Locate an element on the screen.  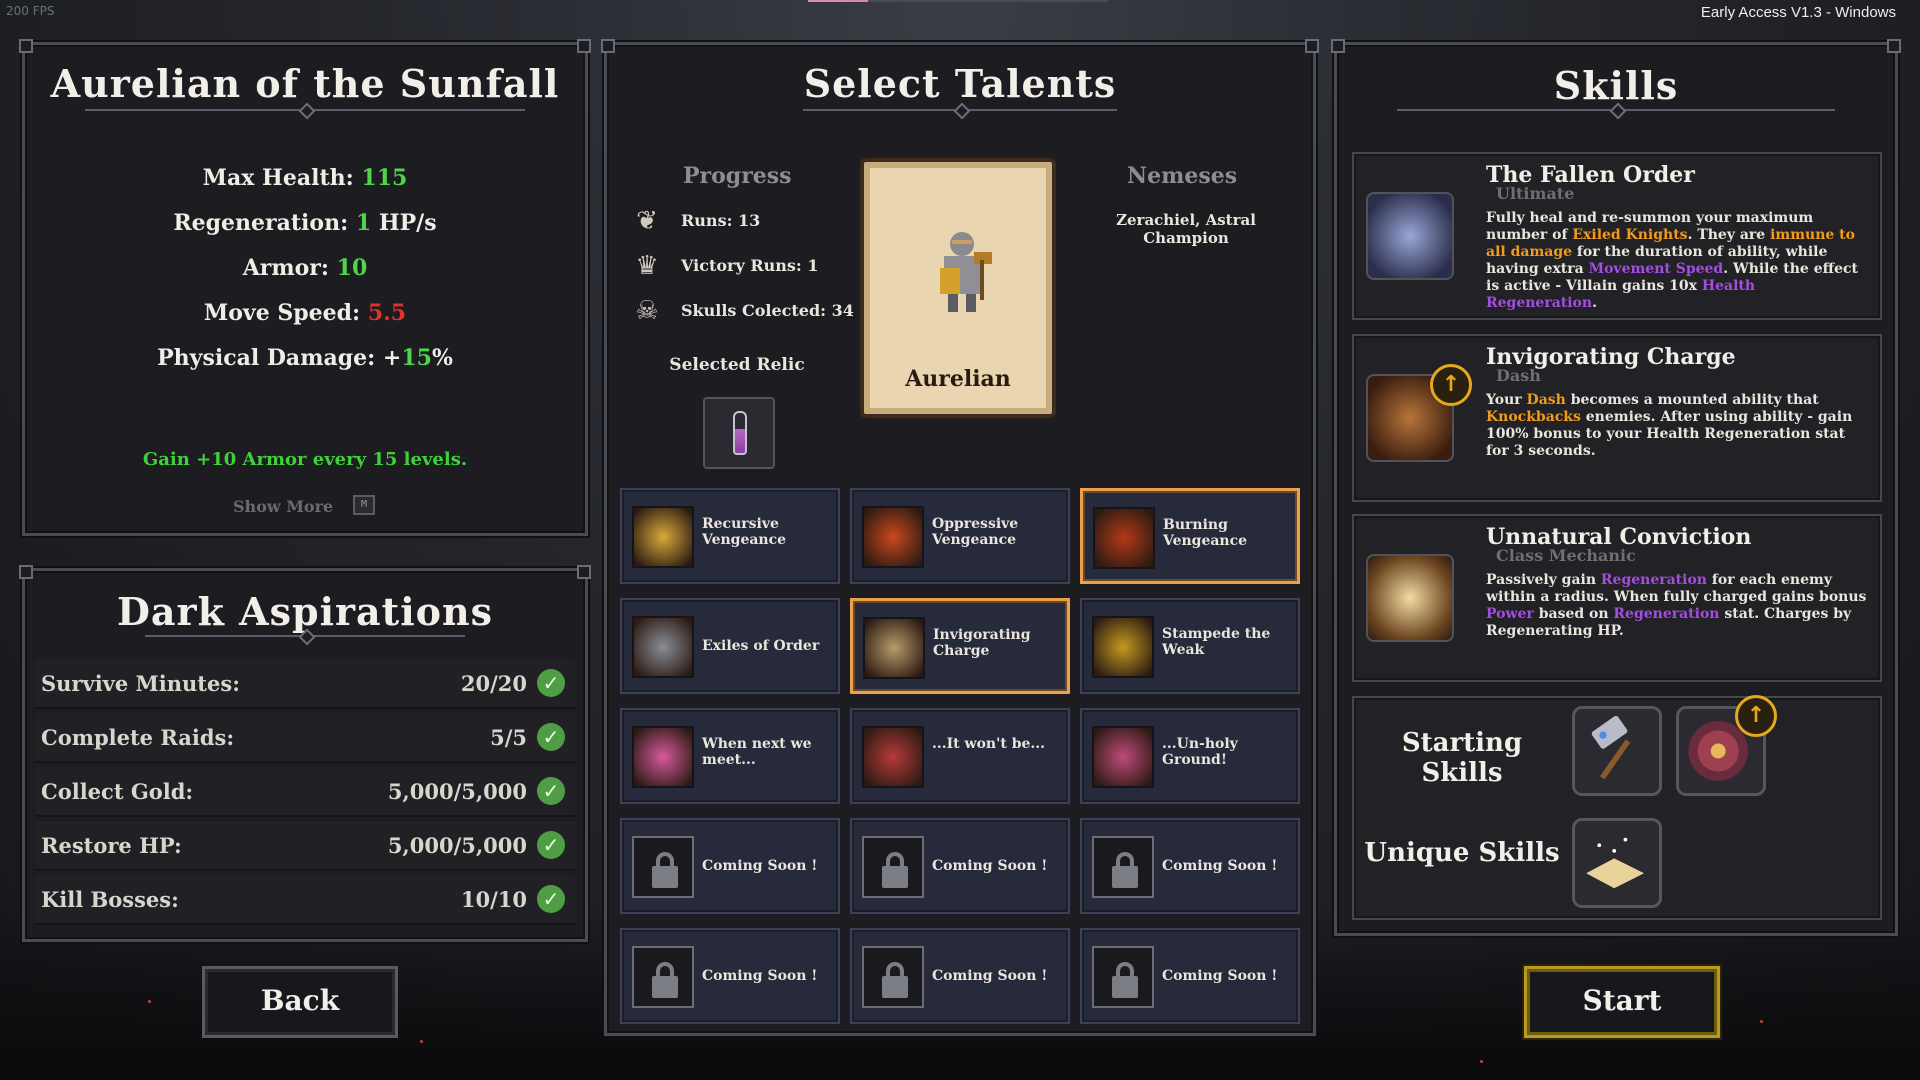
talent-slot: Exiles of Order is located at coordinates (730, 646).